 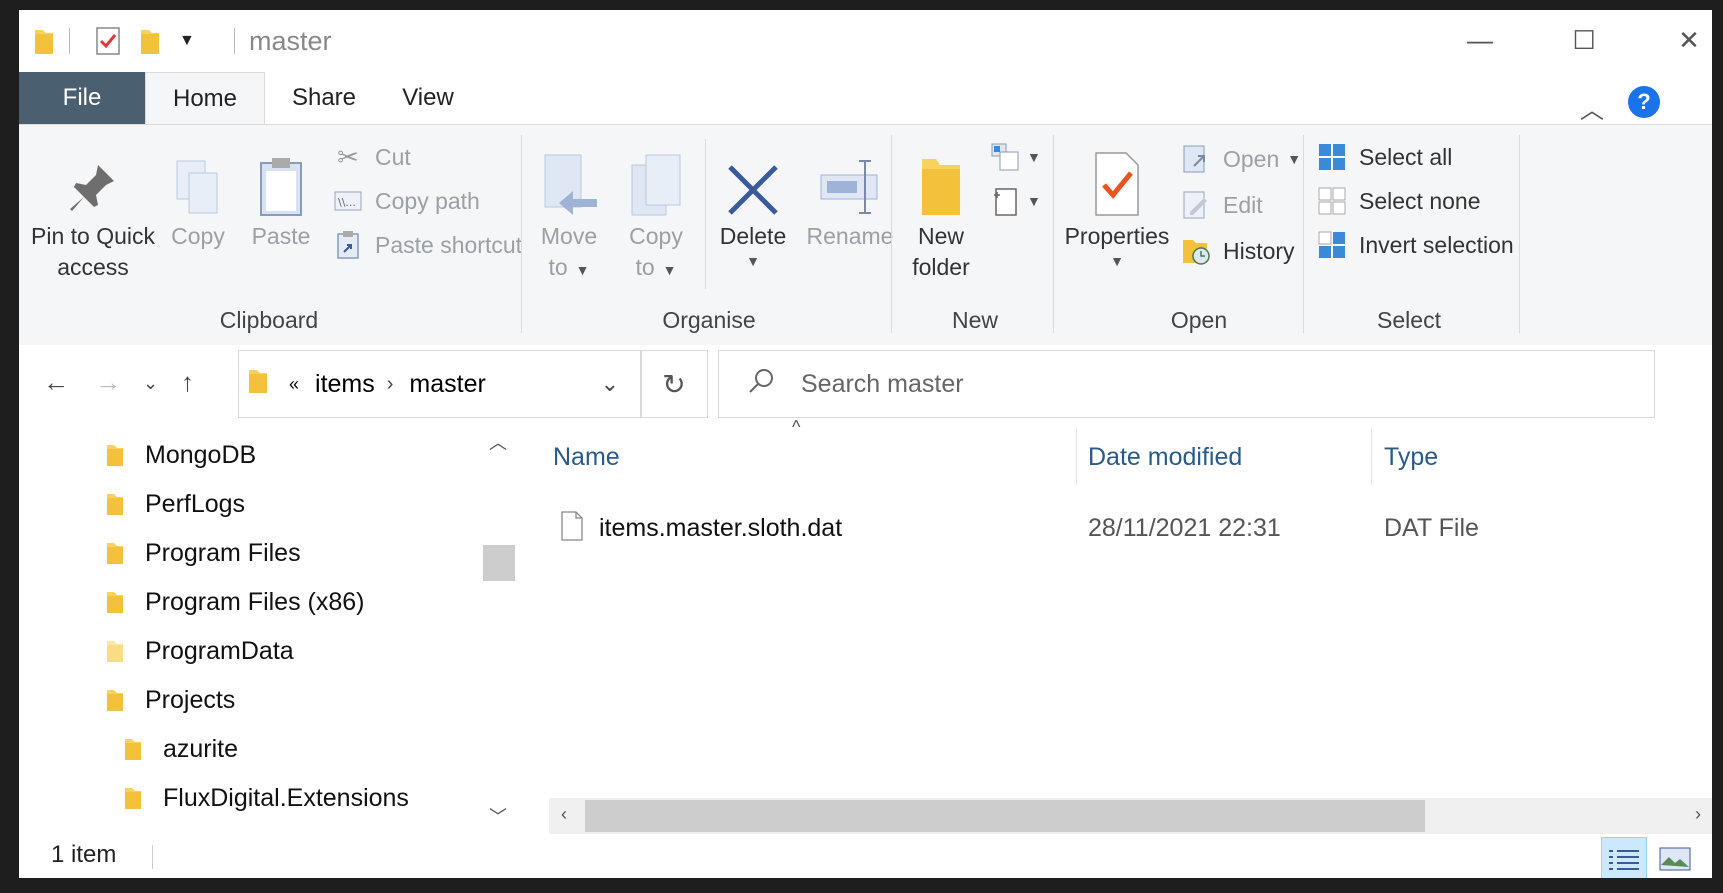 What do you see at coordinates (150, 383) in the screenshot?
I see `recent-locations-chevron-icon: ⌄` at bounding box center [150, 383].